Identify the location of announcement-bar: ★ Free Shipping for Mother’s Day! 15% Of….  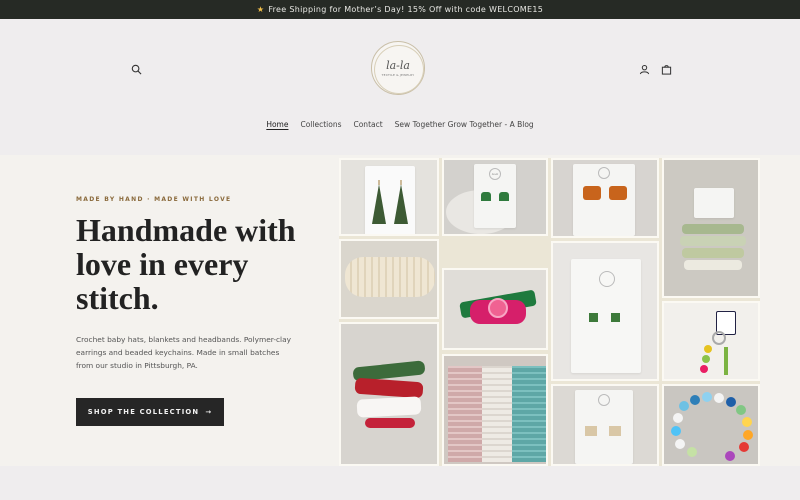
(400, 9).